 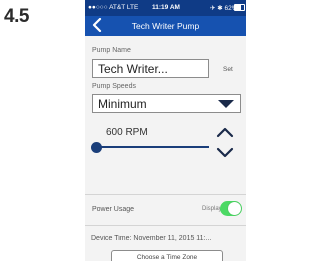 I want to click on rpm-value: 600 RPM, so click(x=127, y=132).